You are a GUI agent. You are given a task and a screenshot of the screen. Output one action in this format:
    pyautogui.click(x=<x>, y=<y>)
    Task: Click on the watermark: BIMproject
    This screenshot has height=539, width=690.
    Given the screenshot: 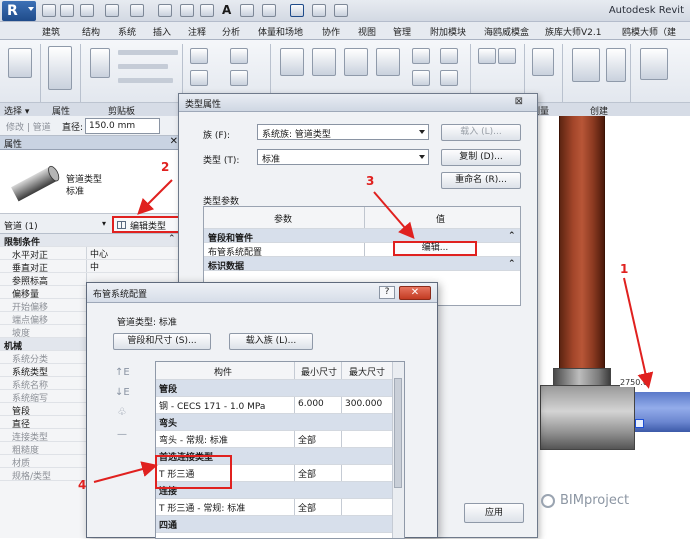 What is the action you would take?
    pyautogui.click(x=595, y=500)
    